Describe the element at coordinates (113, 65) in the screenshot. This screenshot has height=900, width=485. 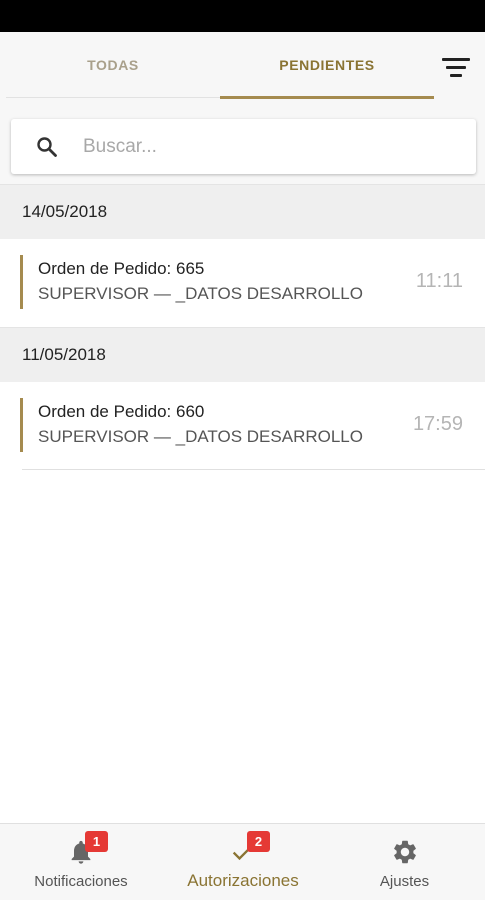
I see `tab-todas: TODAS` at that location.